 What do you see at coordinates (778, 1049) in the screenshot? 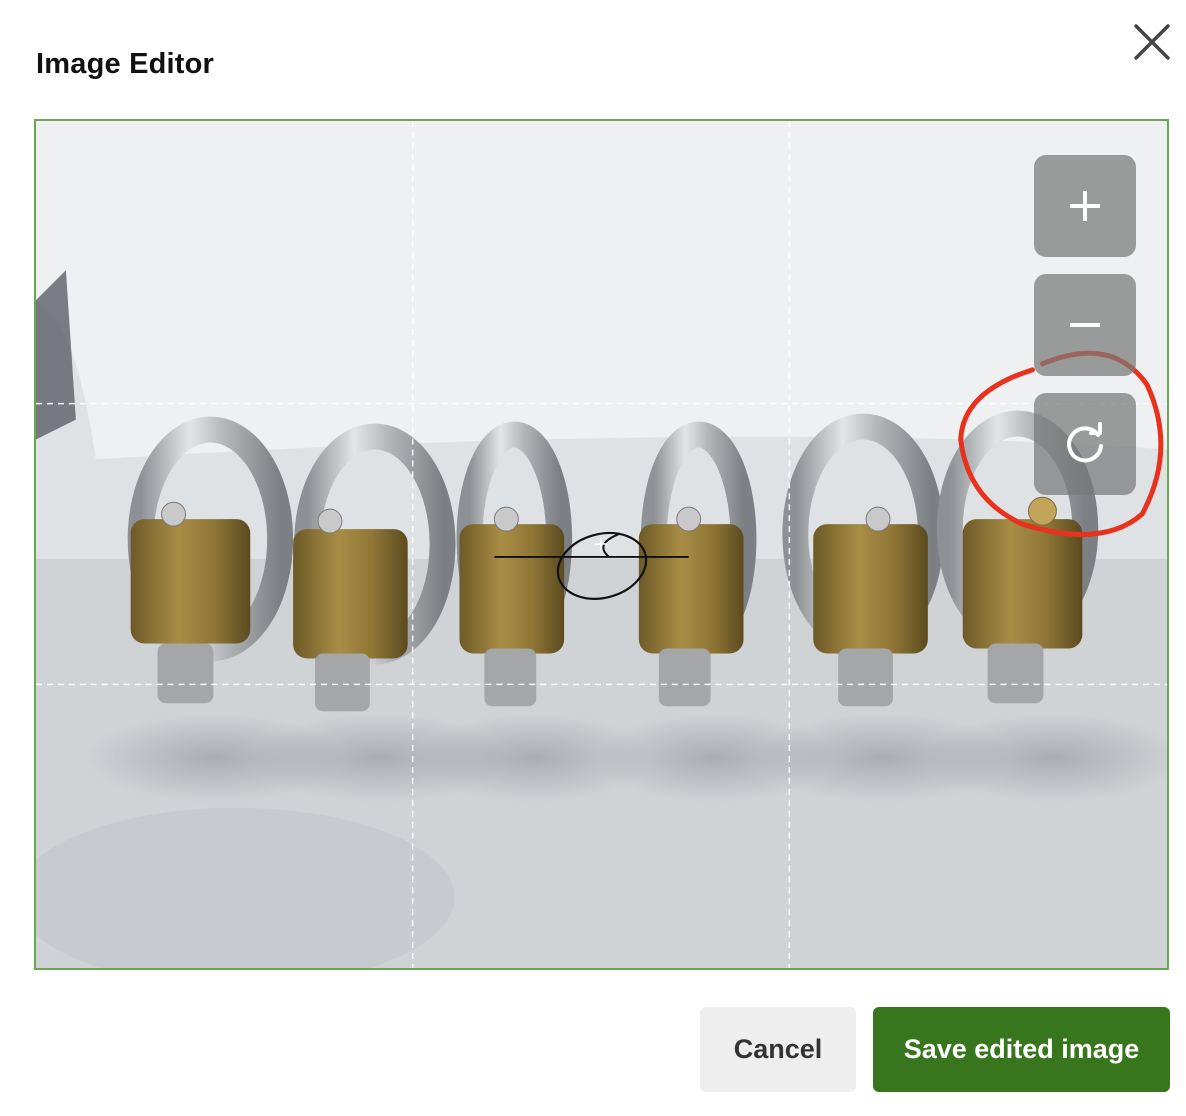
I see `cancel-button: Cancel` at bounding box center [778, 1049].